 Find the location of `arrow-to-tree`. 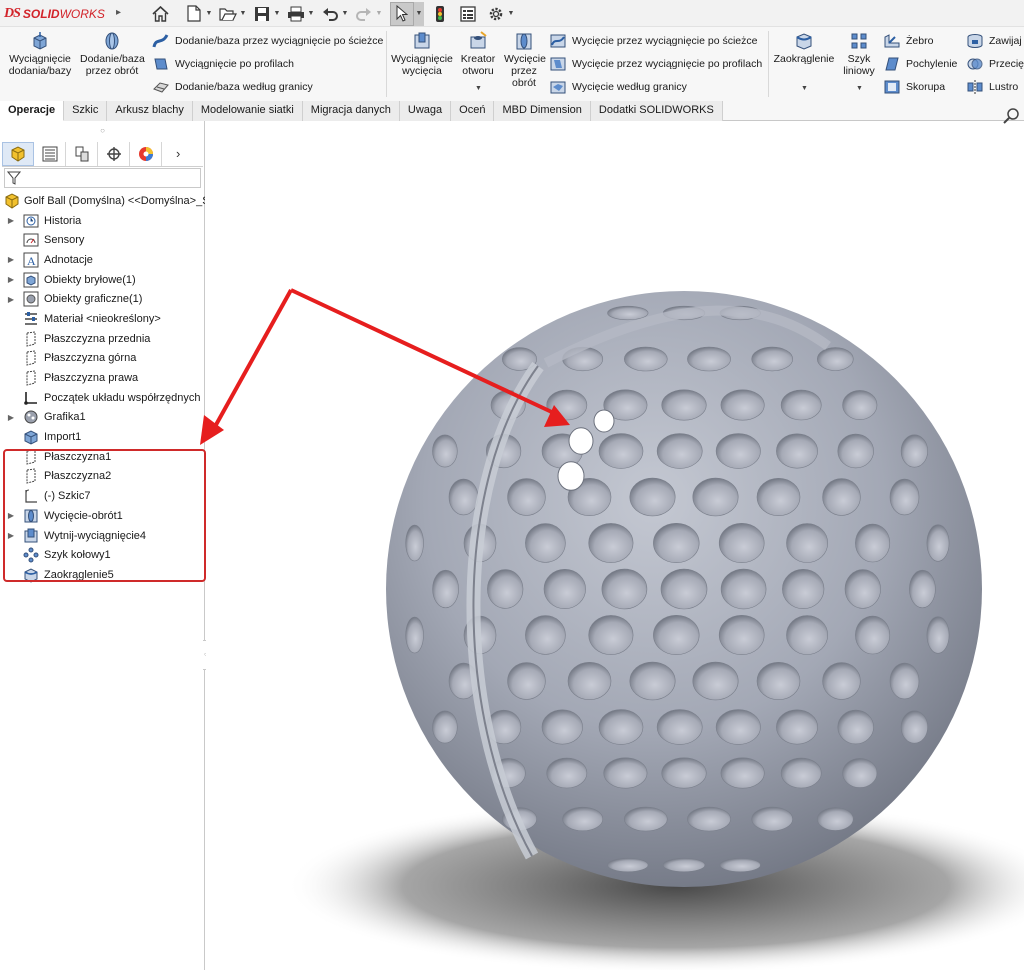

arrow-to-tree is located at coordinates (251, 361).